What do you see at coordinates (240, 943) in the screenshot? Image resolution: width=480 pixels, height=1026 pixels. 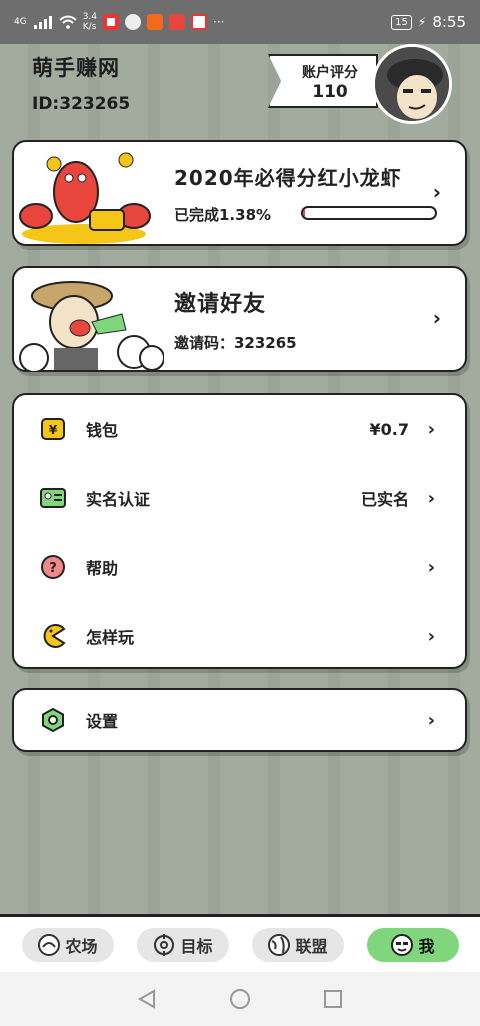 I see `bottom-nav: 农场 目标 联盟 我` at bounding box center [240, 943].